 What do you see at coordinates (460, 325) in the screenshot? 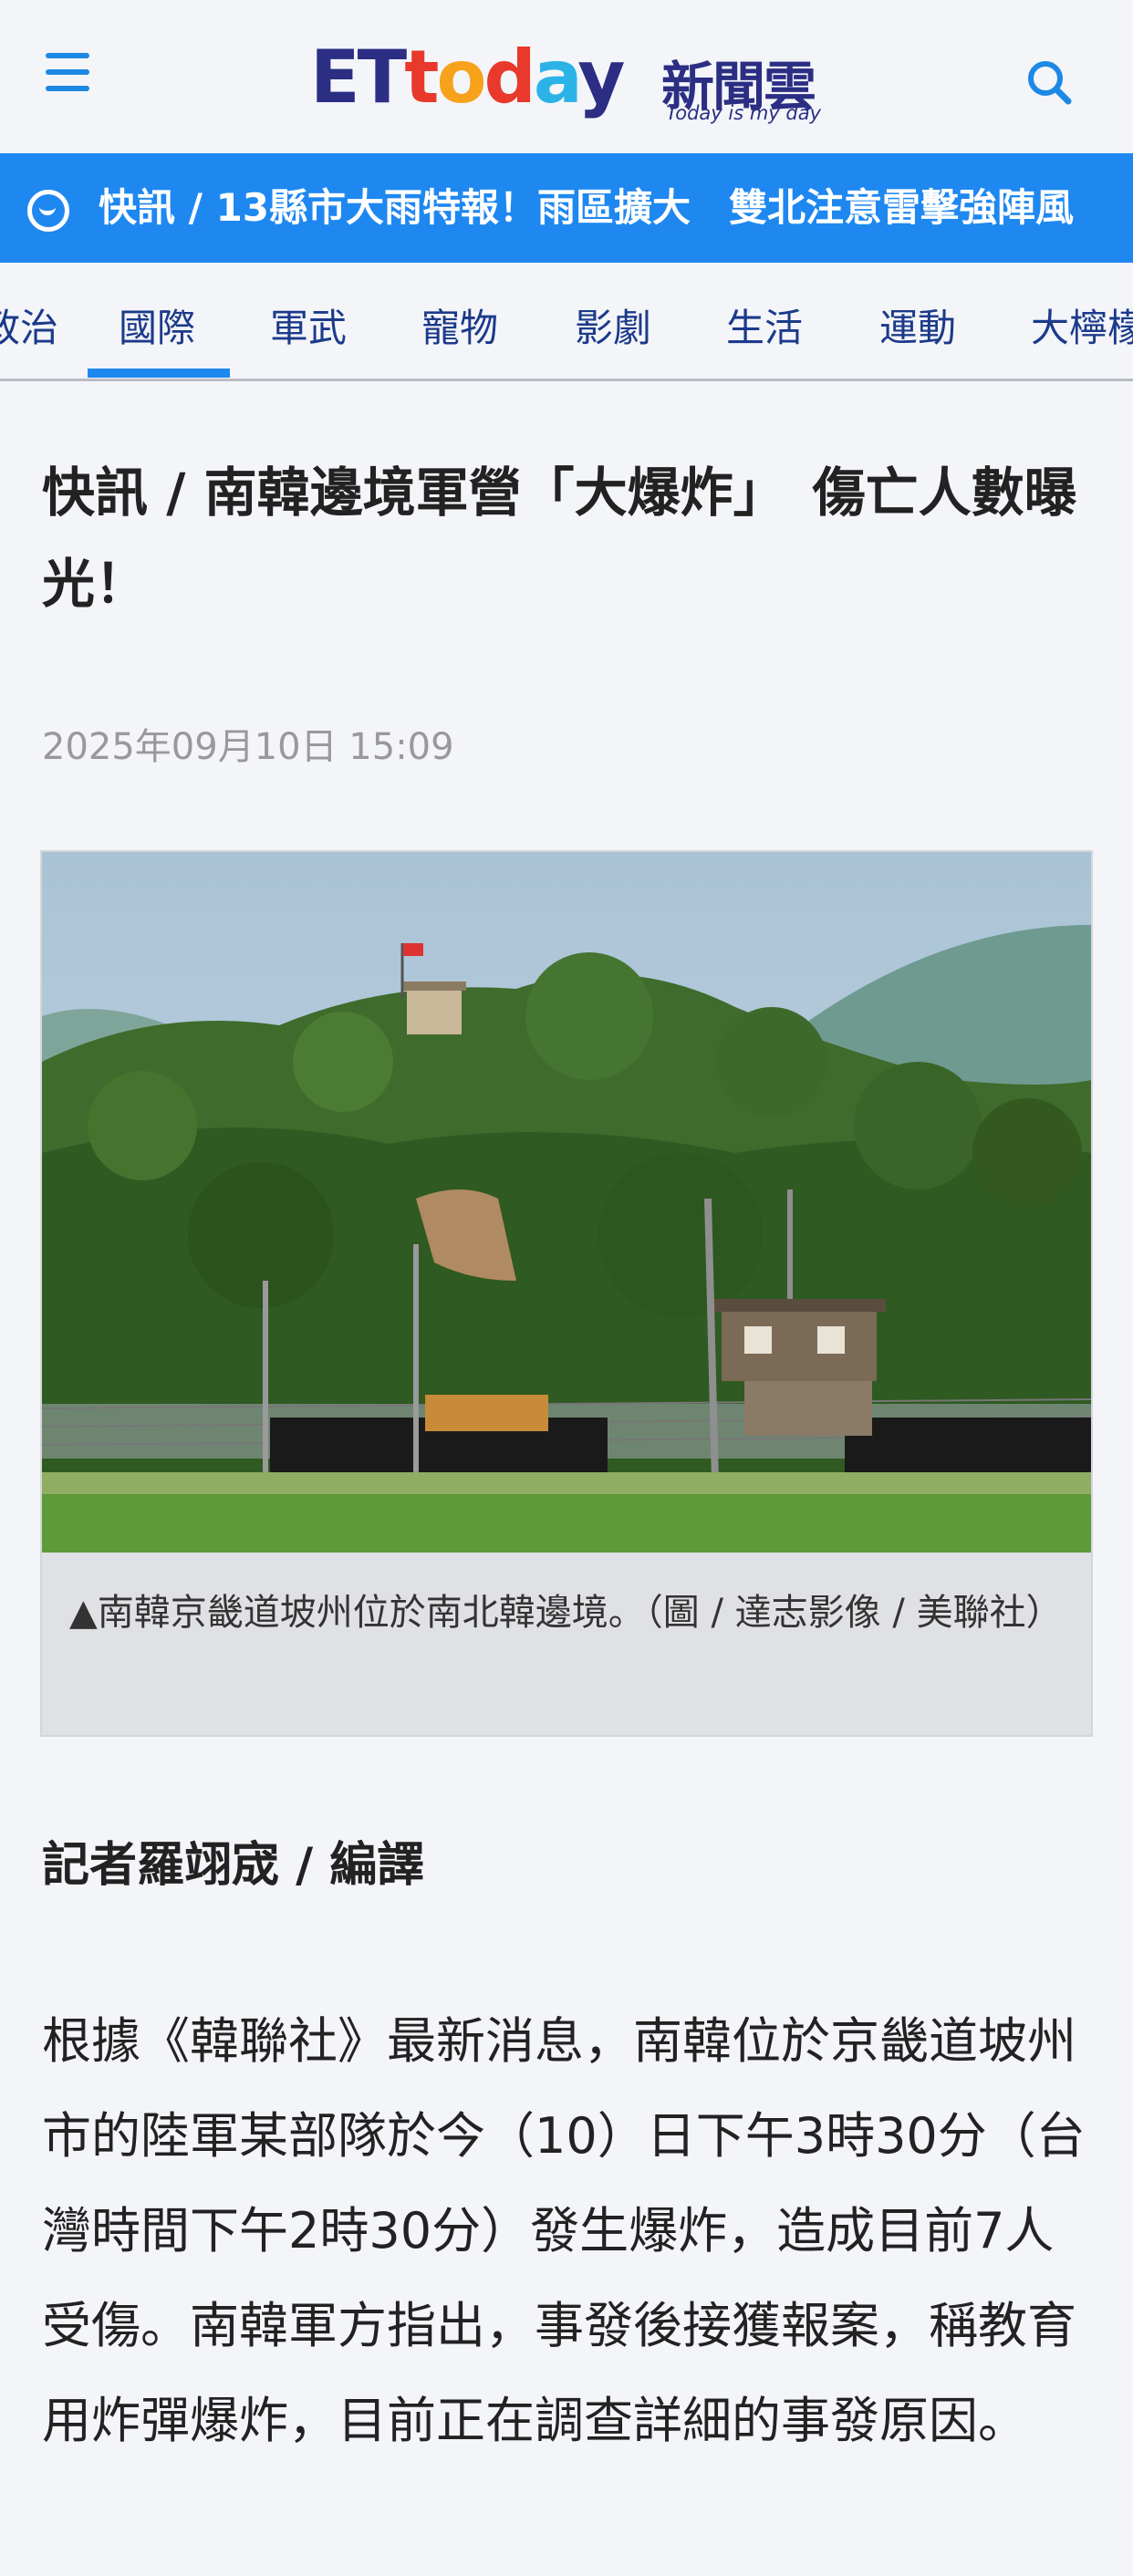
I see `tab-pets: 寵物` at bounding box center [460, 325].